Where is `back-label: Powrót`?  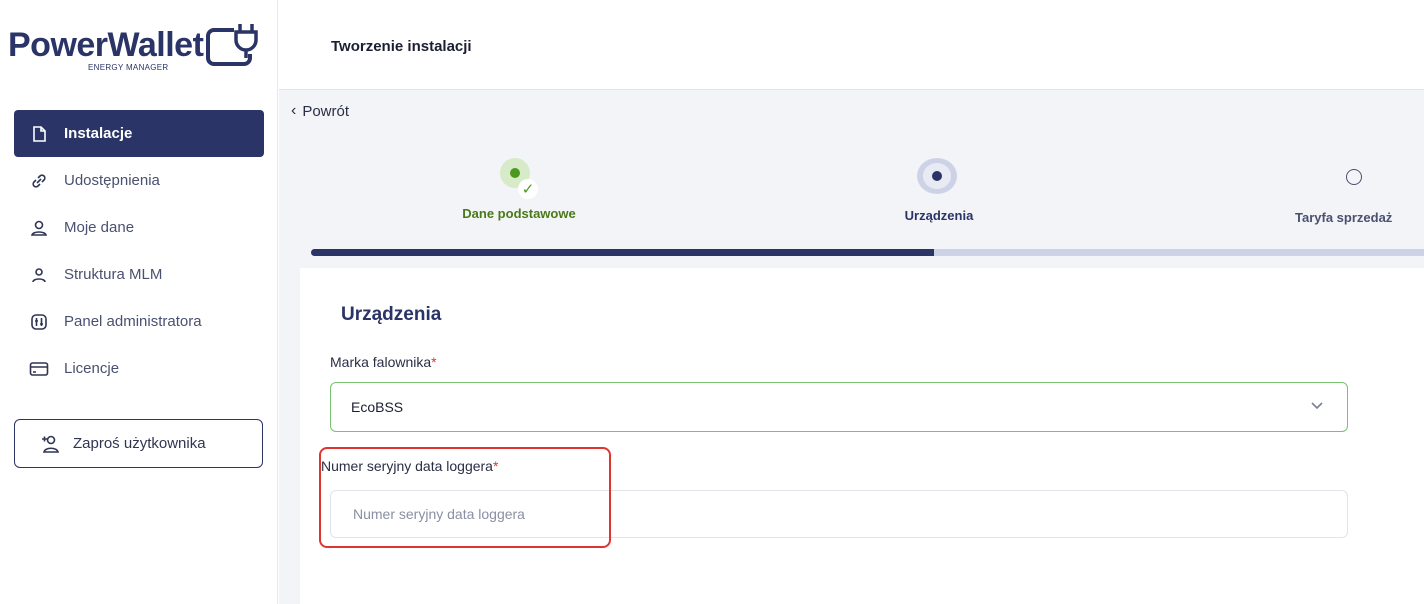
back-label: Powrót is located at coordinates (326, 111).